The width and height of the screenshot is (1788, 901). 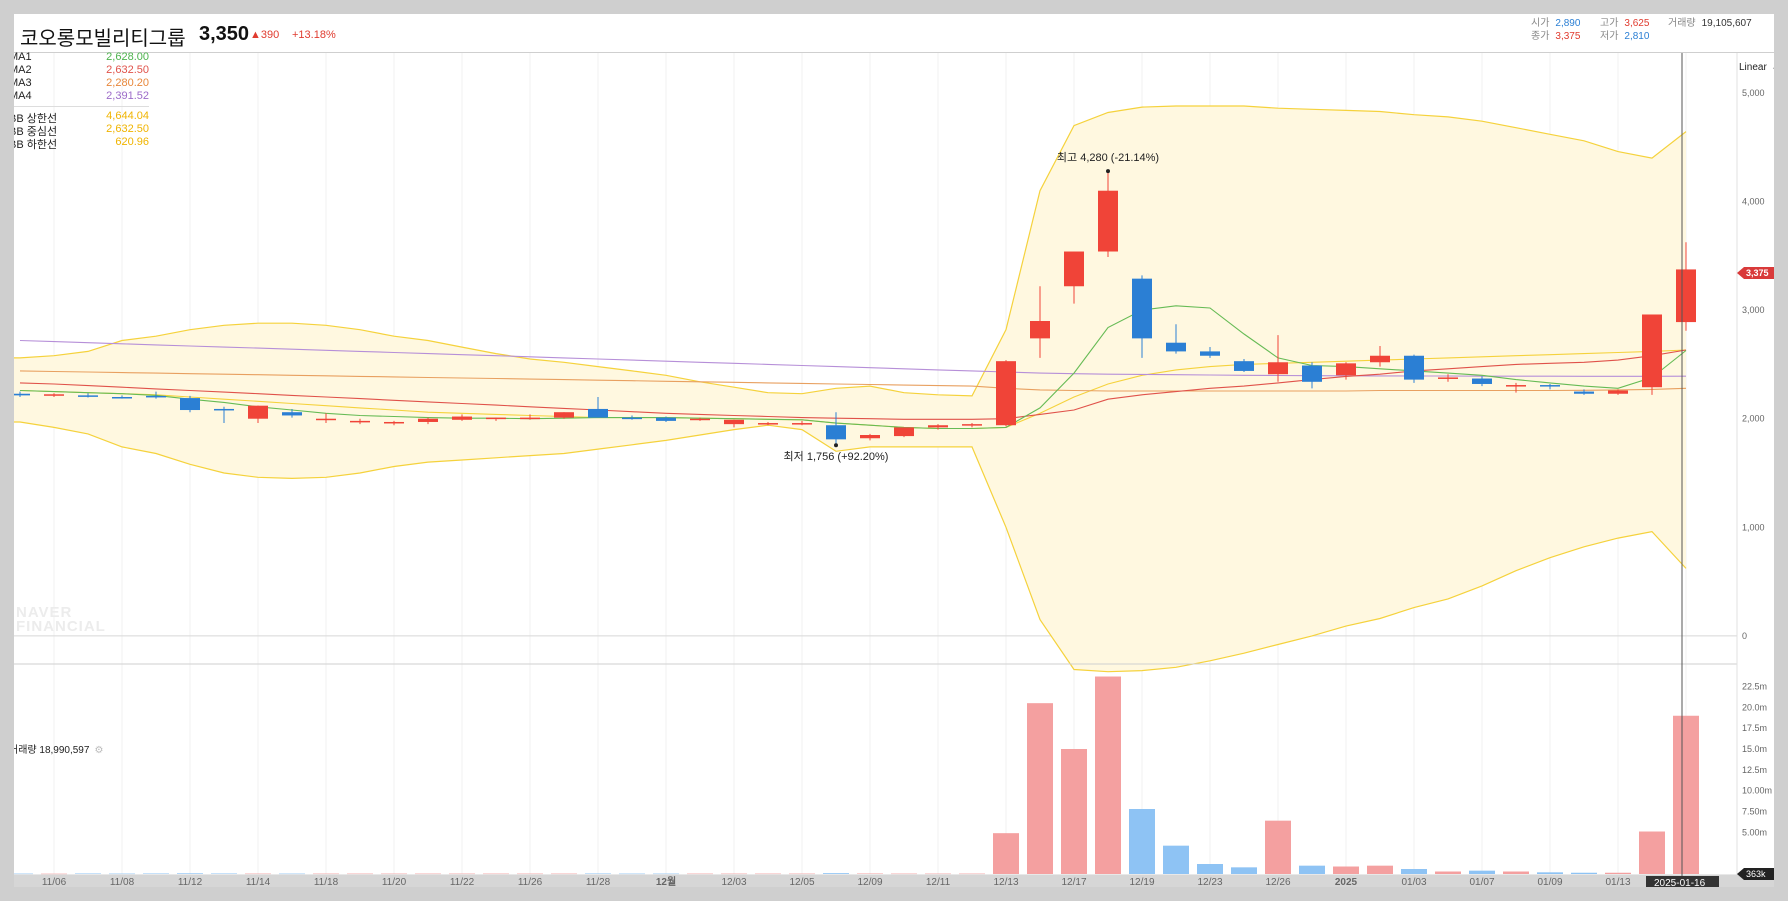 What do you see at coordinates (1625, 36) in the screenshot?
I see `ohlc-low: 저가 2,810` at bounding box center [1625, 36].